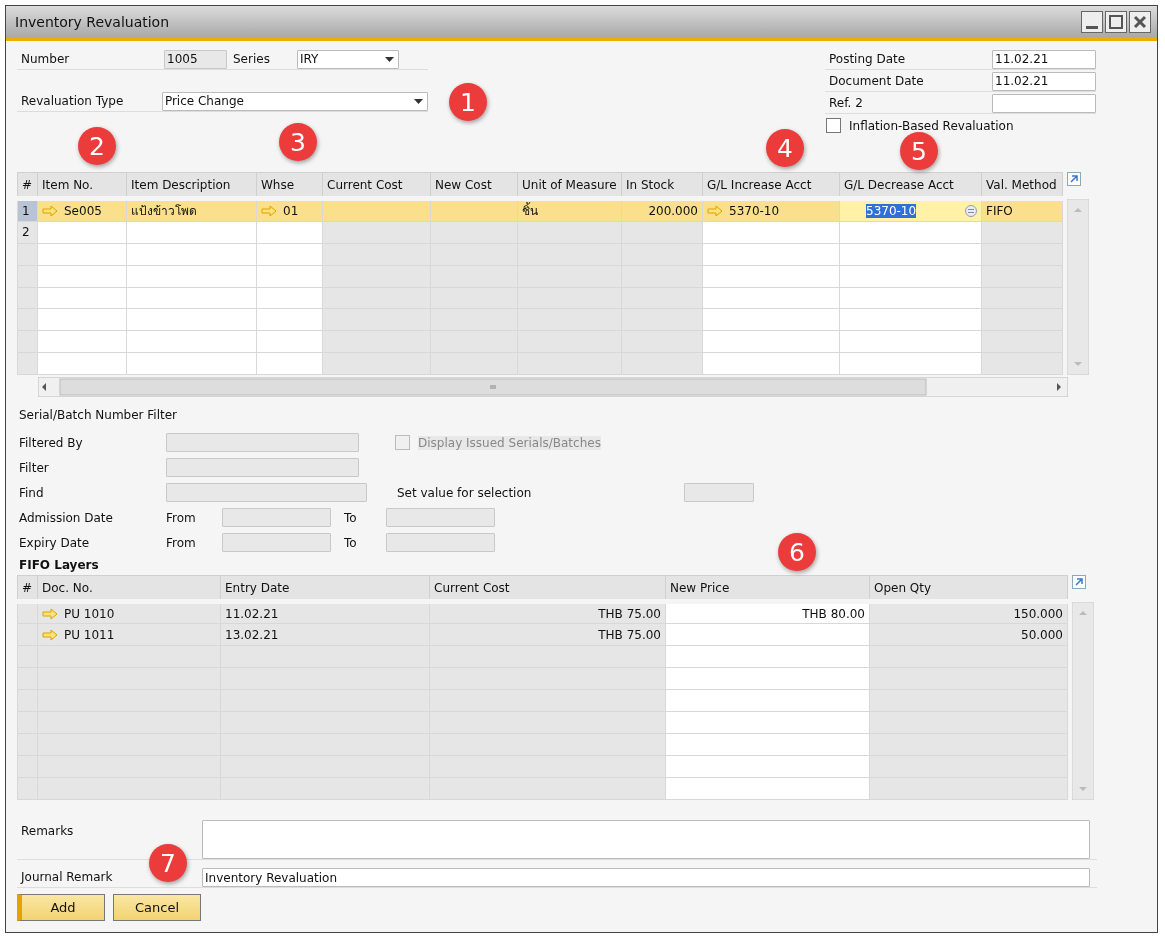  I want to click on field-label: Posting Date, so click(867, 59).